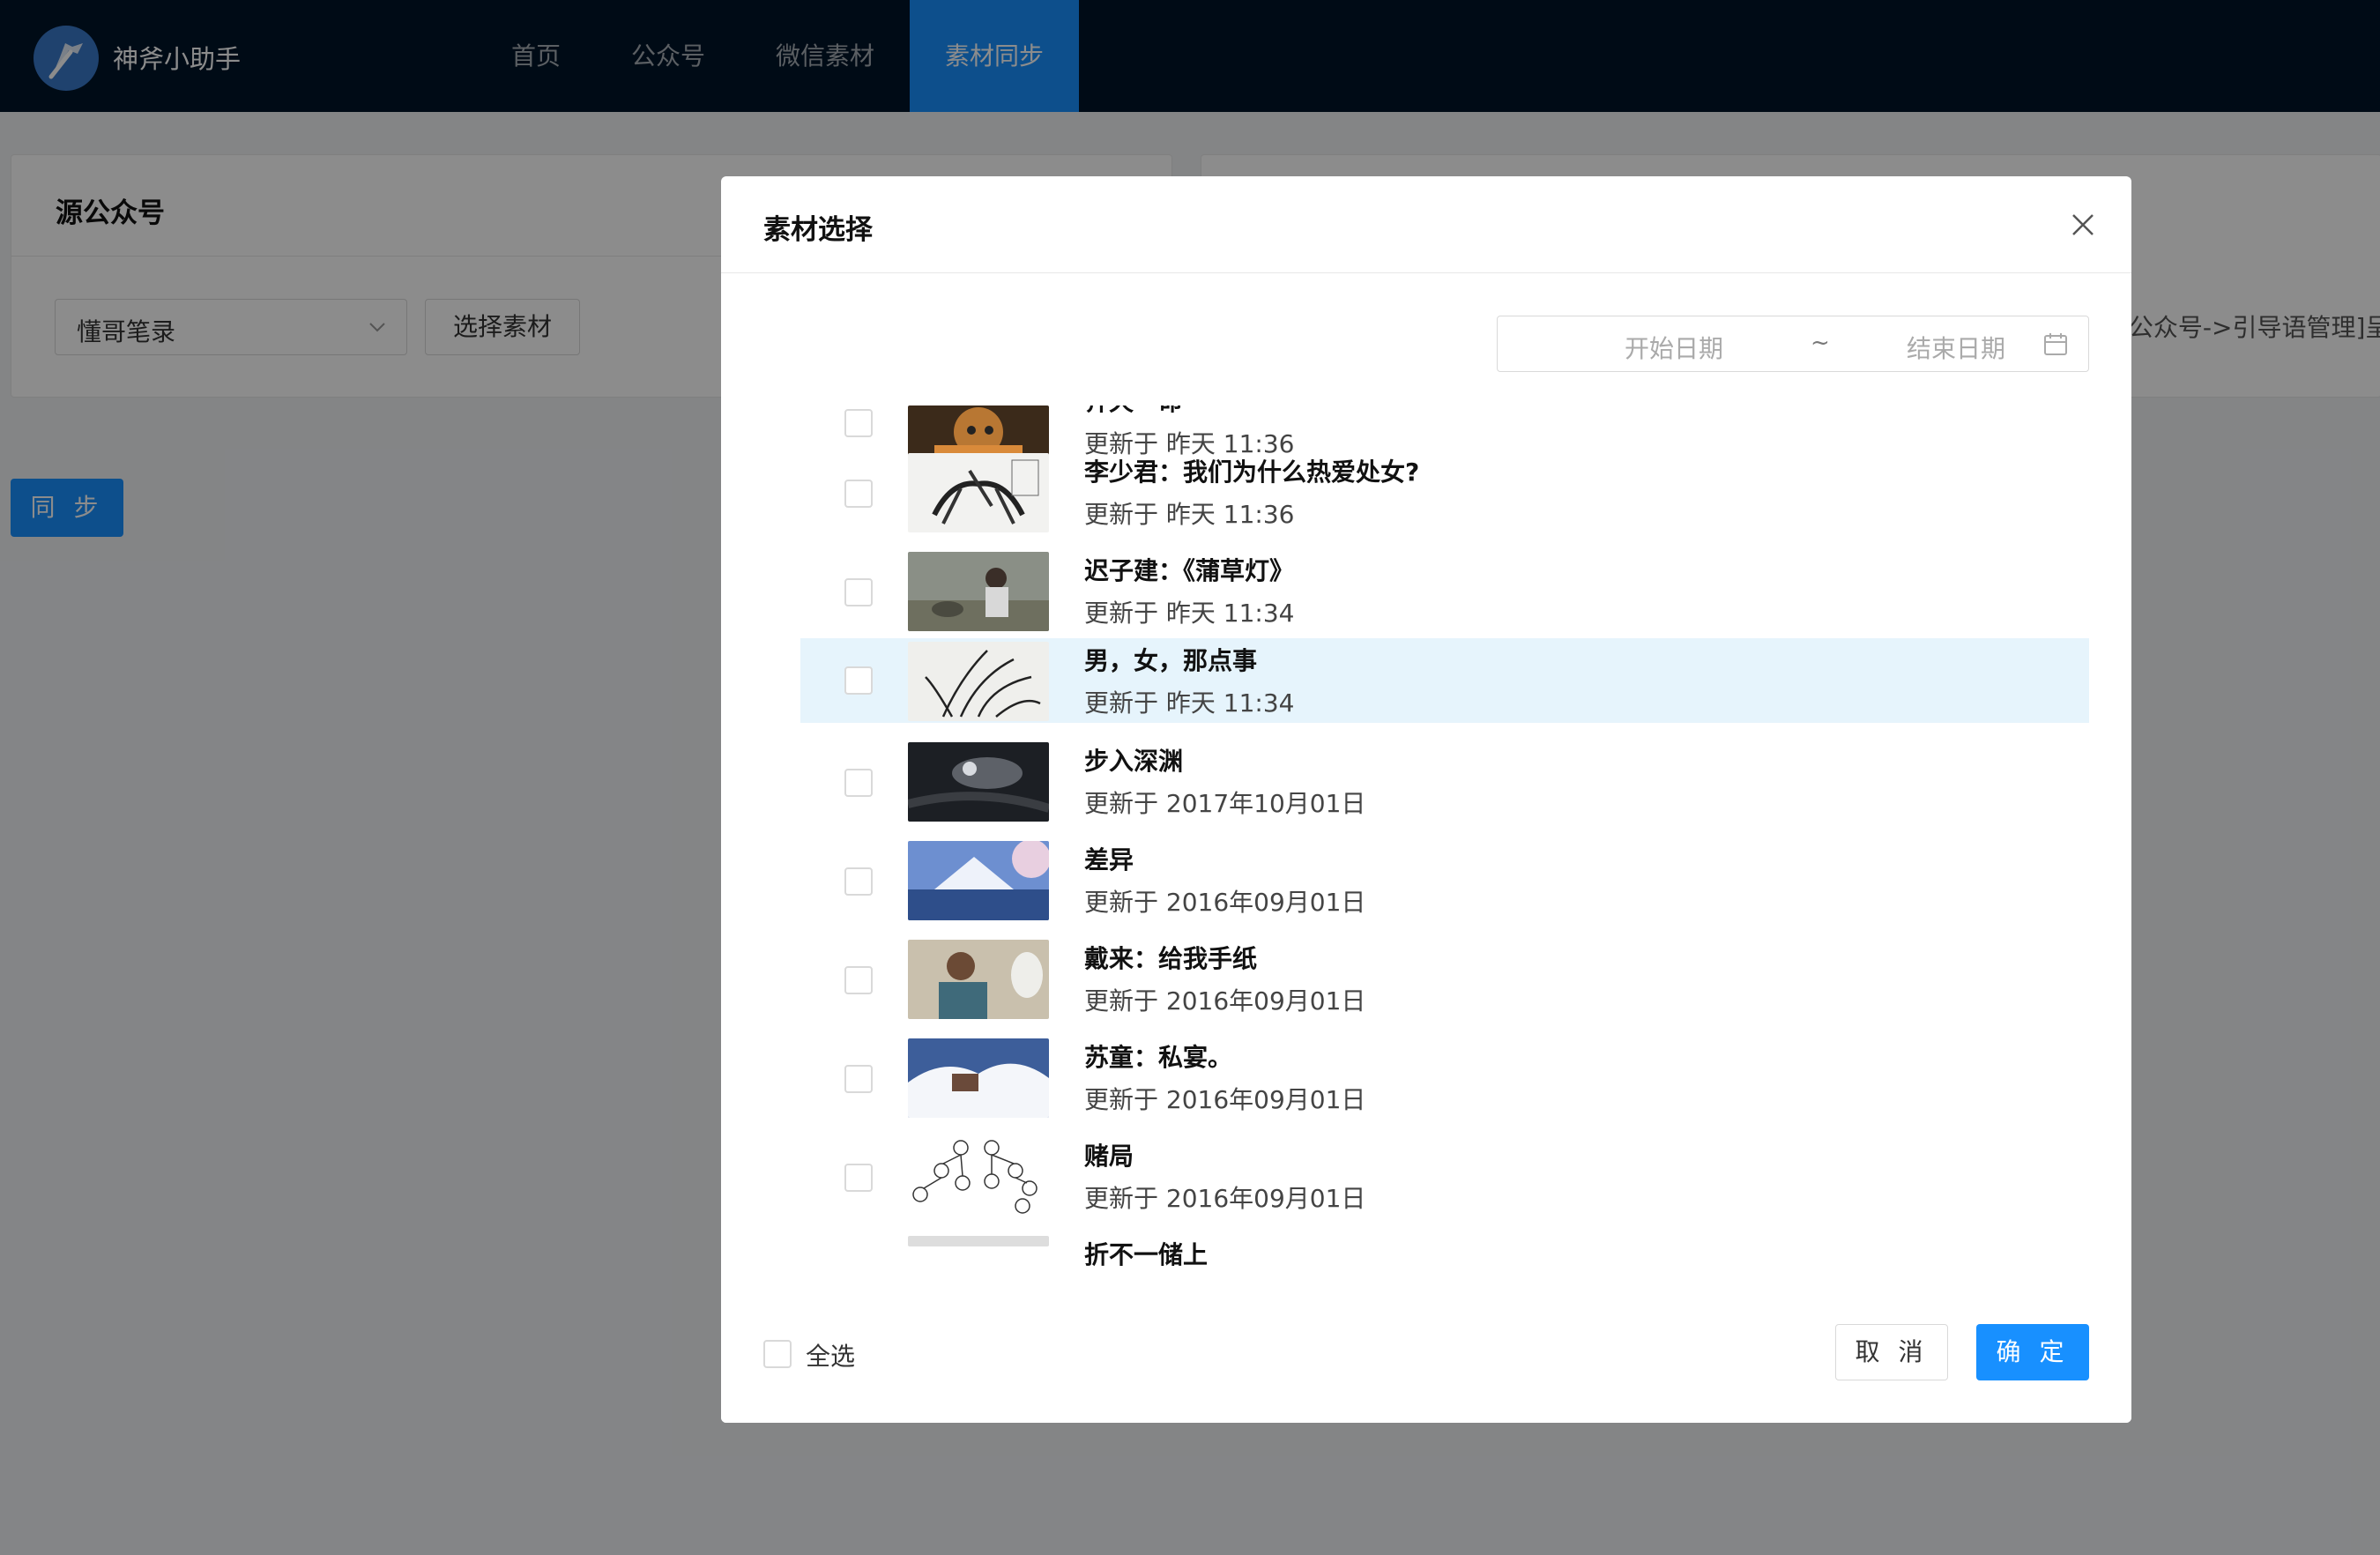 This screenshot has width=2380, height=1555. Describe the element at coordinates (1444, 881) in the screenshot. I see `list-item: 差异 更新于 2016年09月01日` at that location.